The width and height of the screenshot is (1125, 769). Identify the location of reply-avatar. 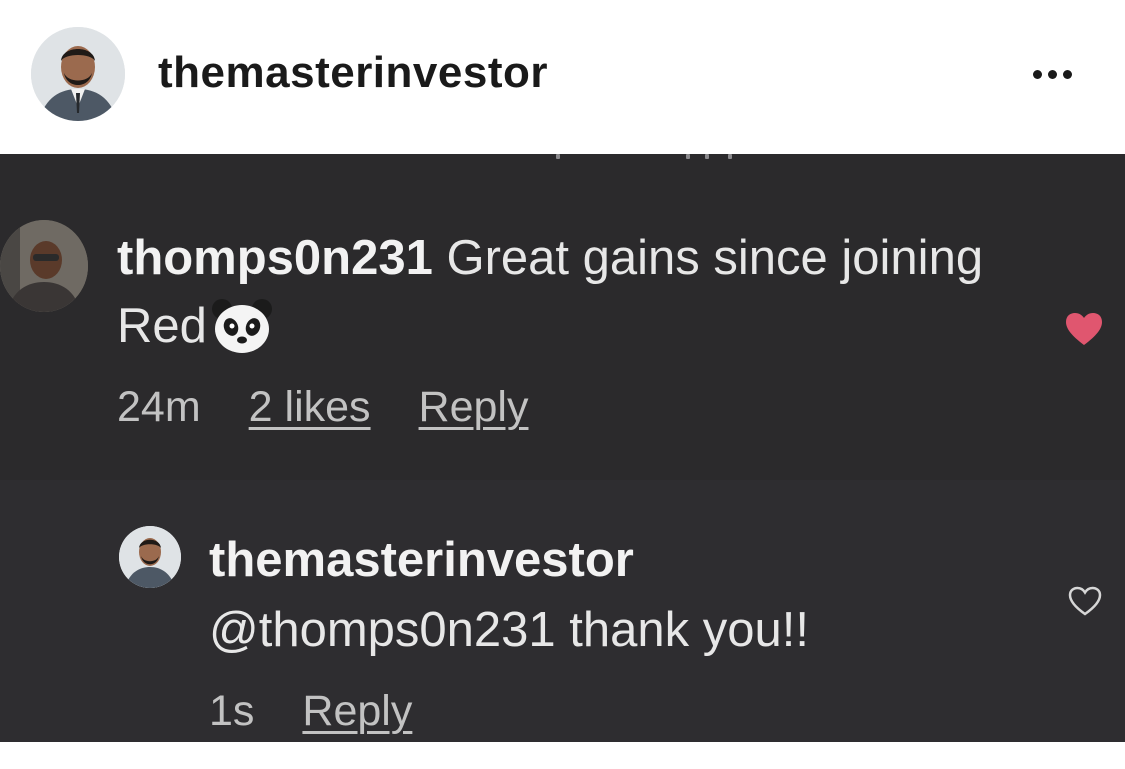
(150, 557).